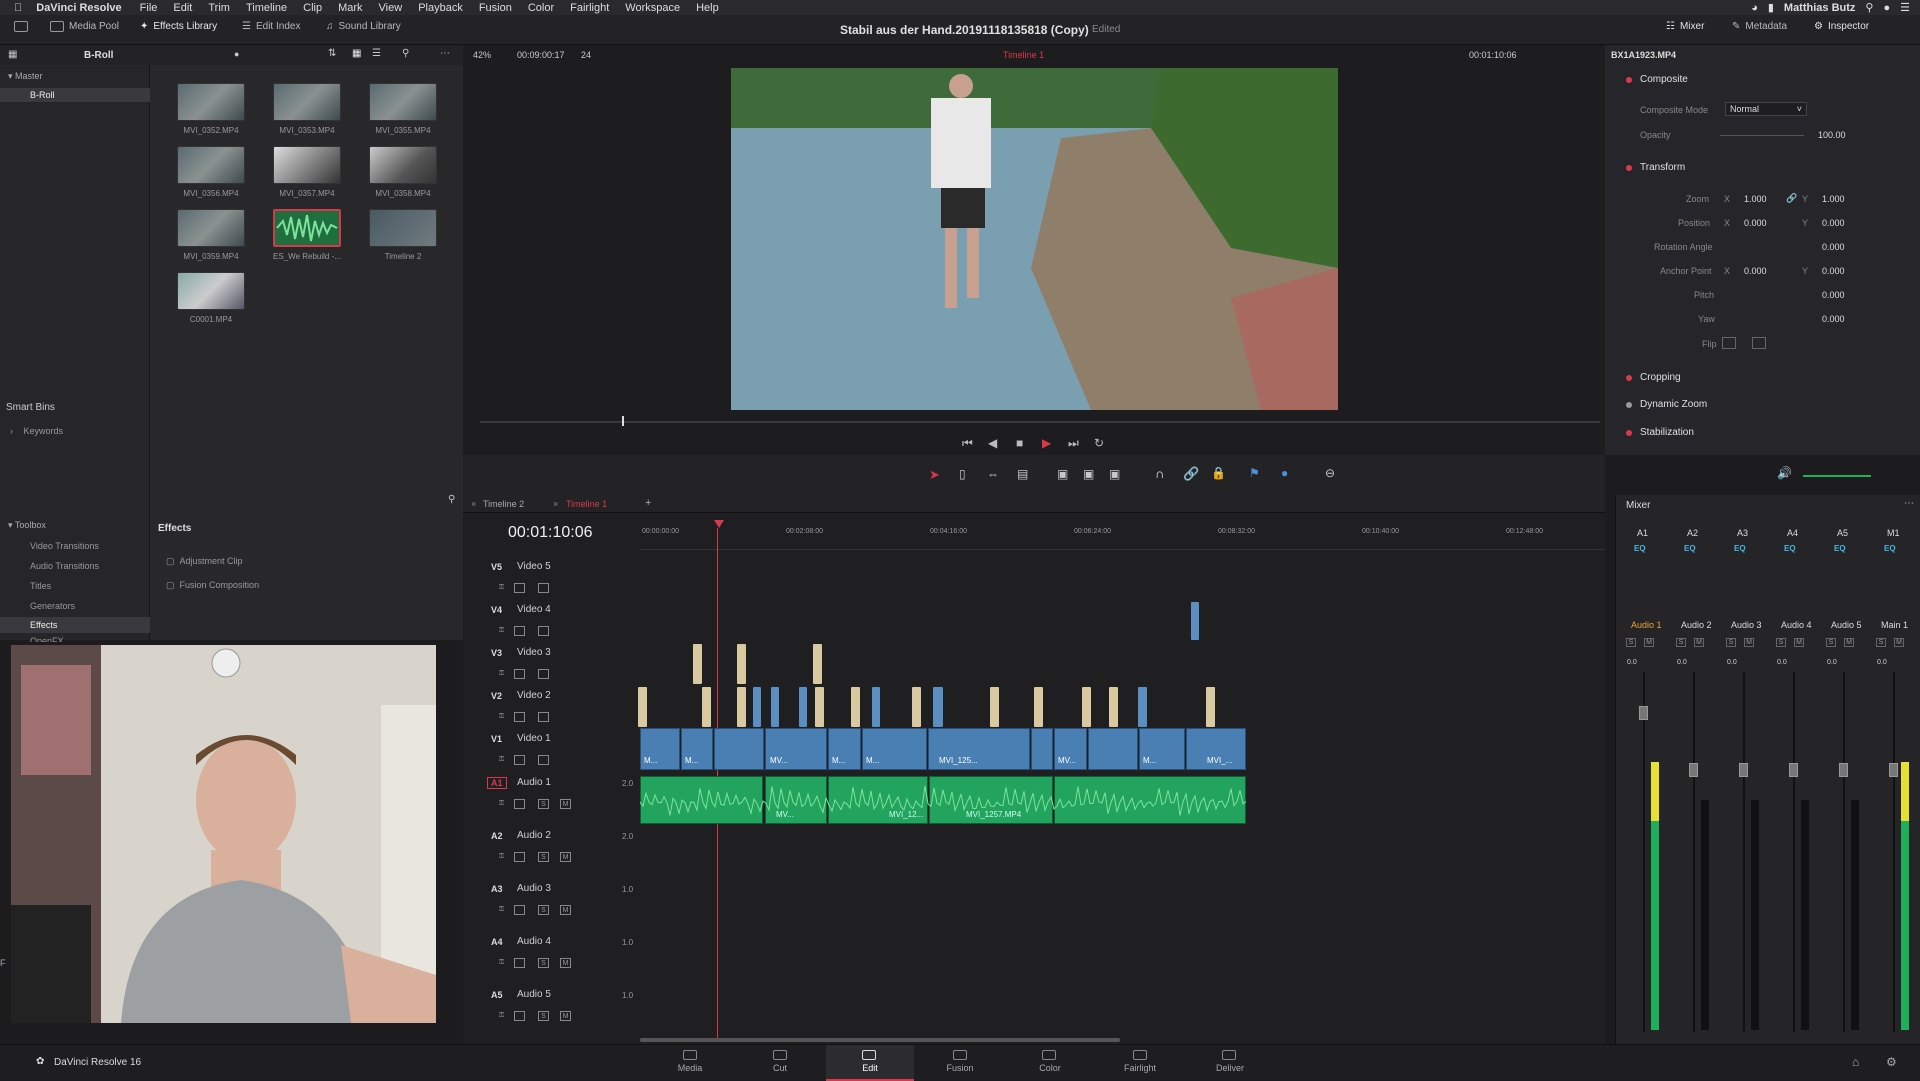  Describe the element at coordinates (993, 474) in the screenshot. I see `dynamic-trim-icon: ⇔` at that location.